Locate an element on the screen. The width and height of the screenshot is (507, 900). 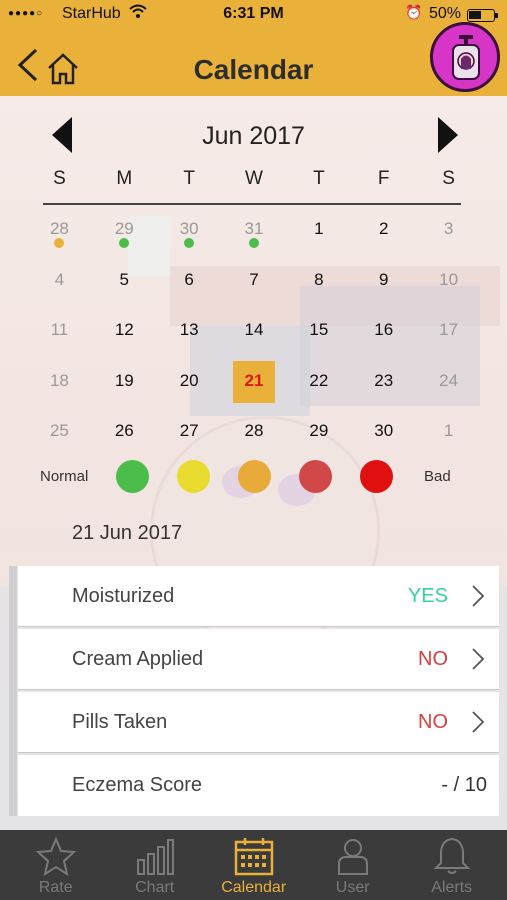
calendar-day: 15 is located at coordinates (318, 332).